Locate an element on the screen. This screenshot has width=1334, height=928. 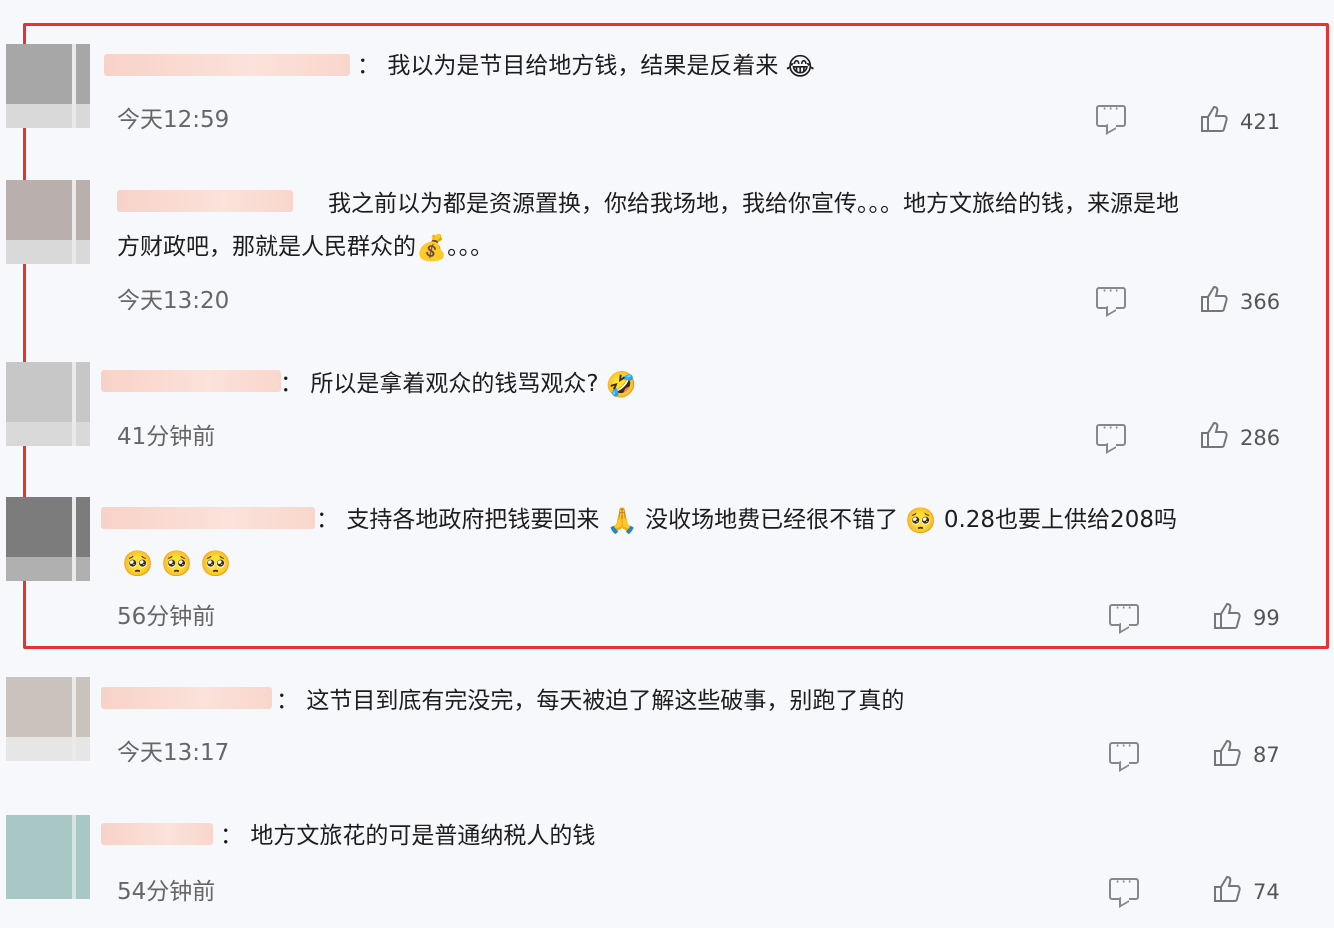
like-count: 286 is located at coordinates (1260, 438).